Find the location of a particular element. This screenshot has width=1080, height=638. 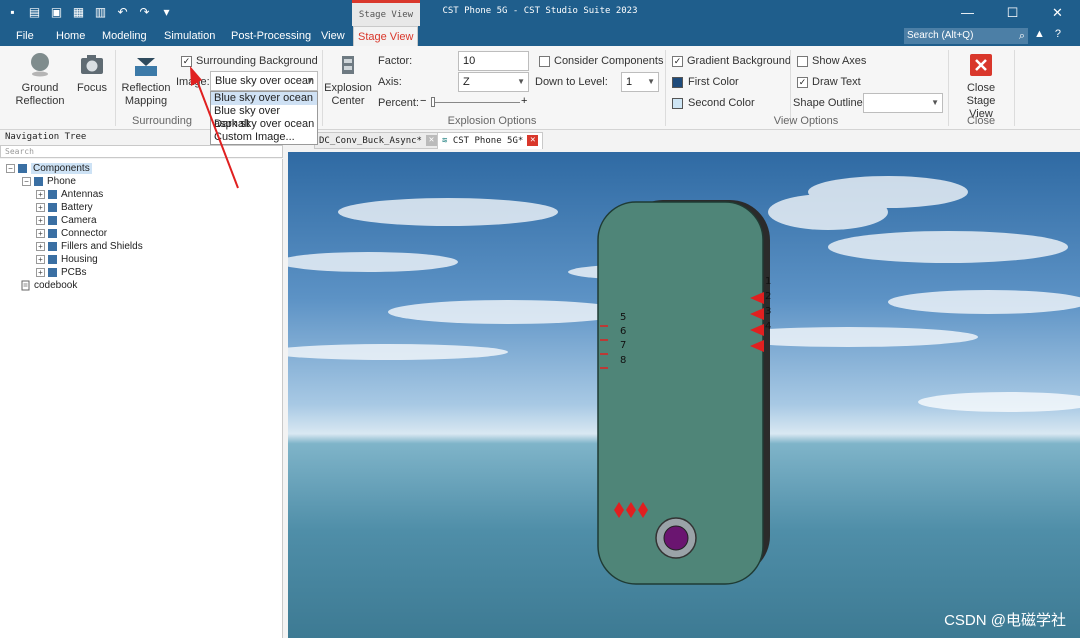

slider-thumb is located at coordinates (433, 102).